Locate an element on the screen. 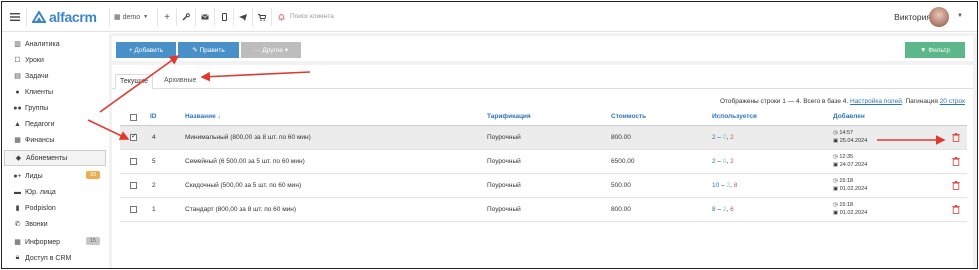 The width and height of the screenshot is (979, 270). row-id: 2 is located at coordinates (154, 185).